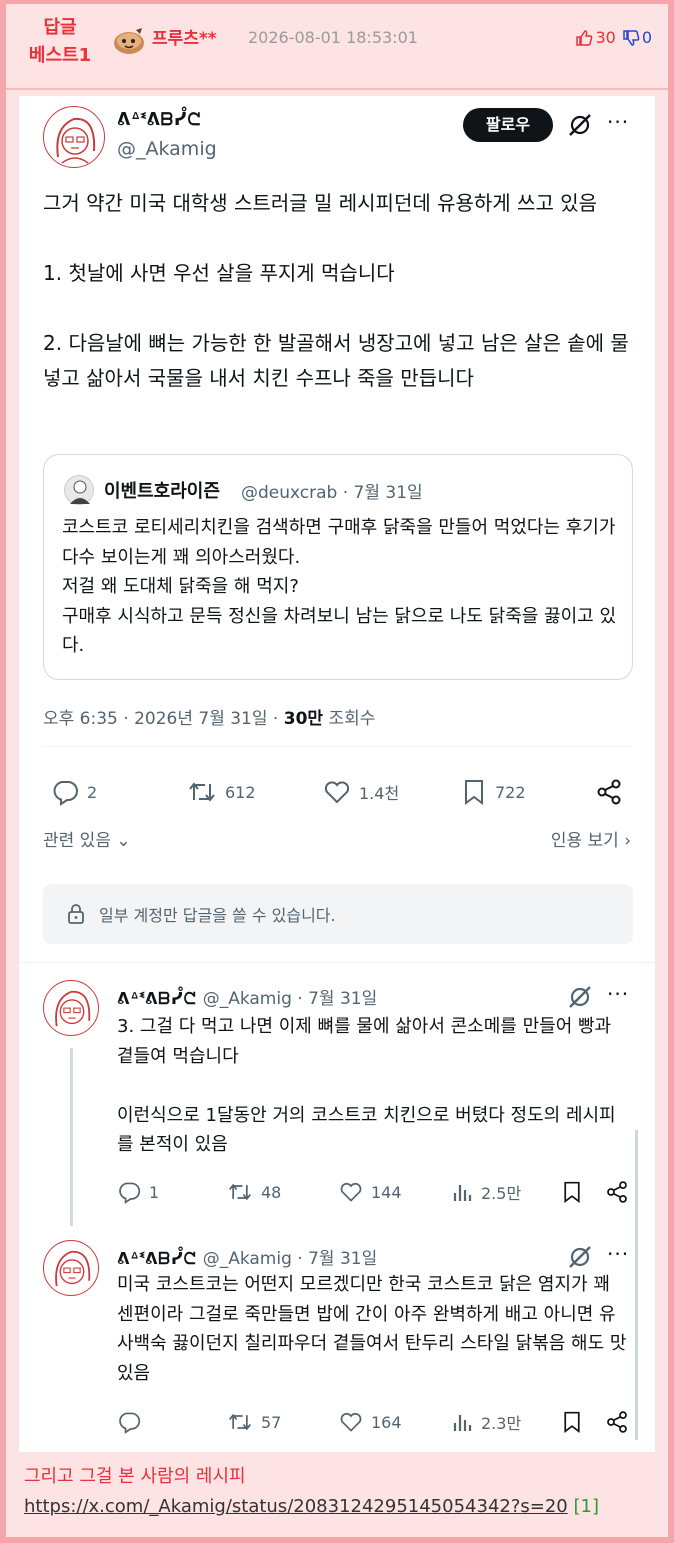  I want to click on timestamp-text: 오후 6:35 · 2026년 7월 31일 ·, so click(163, 719).